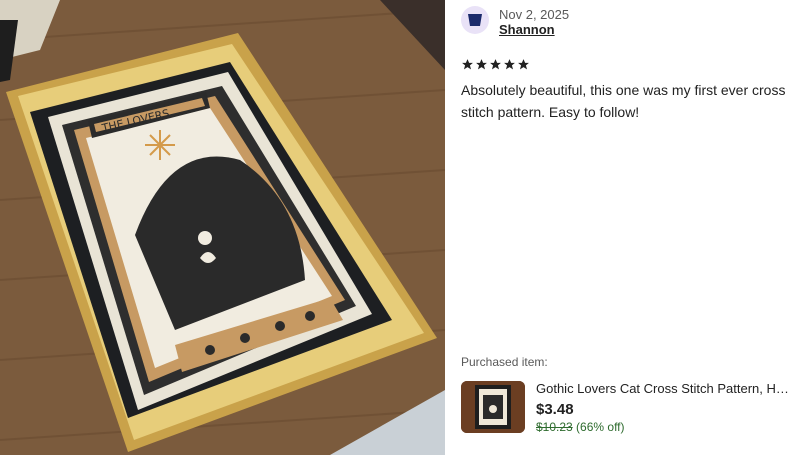 This screenshot has width=794, height=455. I want to click on star-rating, so click(495, 64).